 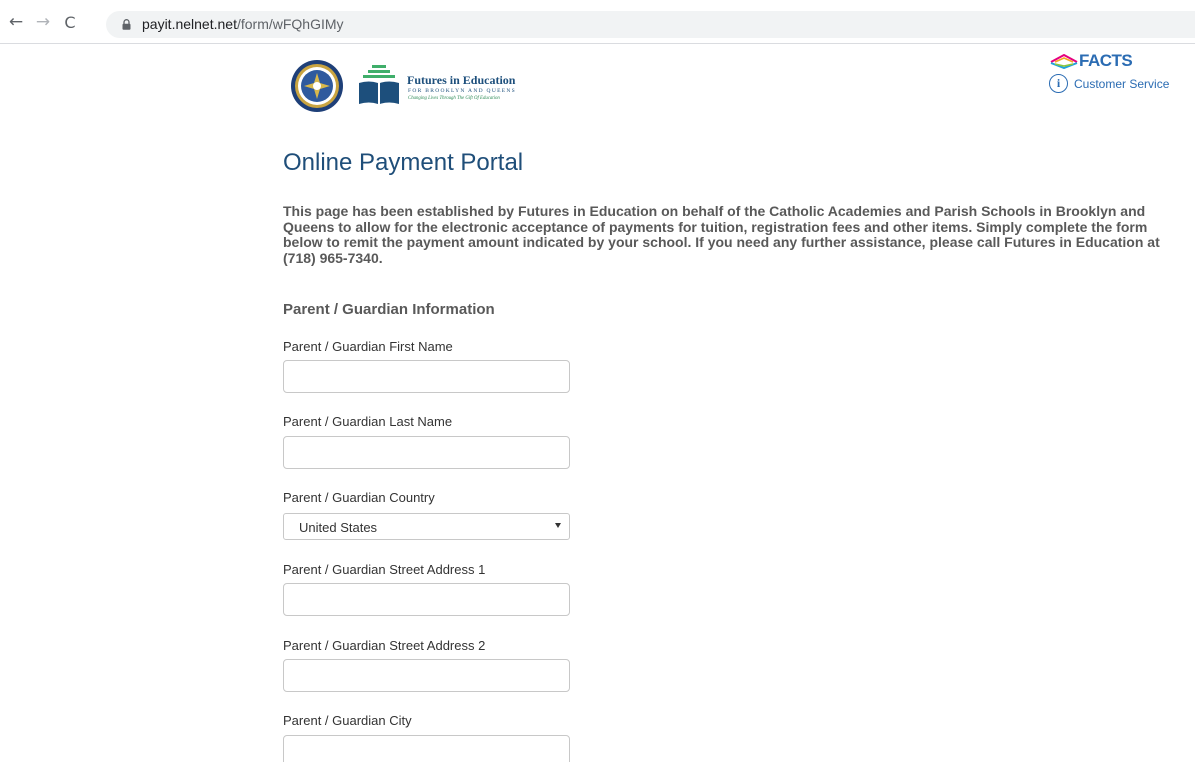 I want to click on street-address-2-field, so click(x=426, y=675).